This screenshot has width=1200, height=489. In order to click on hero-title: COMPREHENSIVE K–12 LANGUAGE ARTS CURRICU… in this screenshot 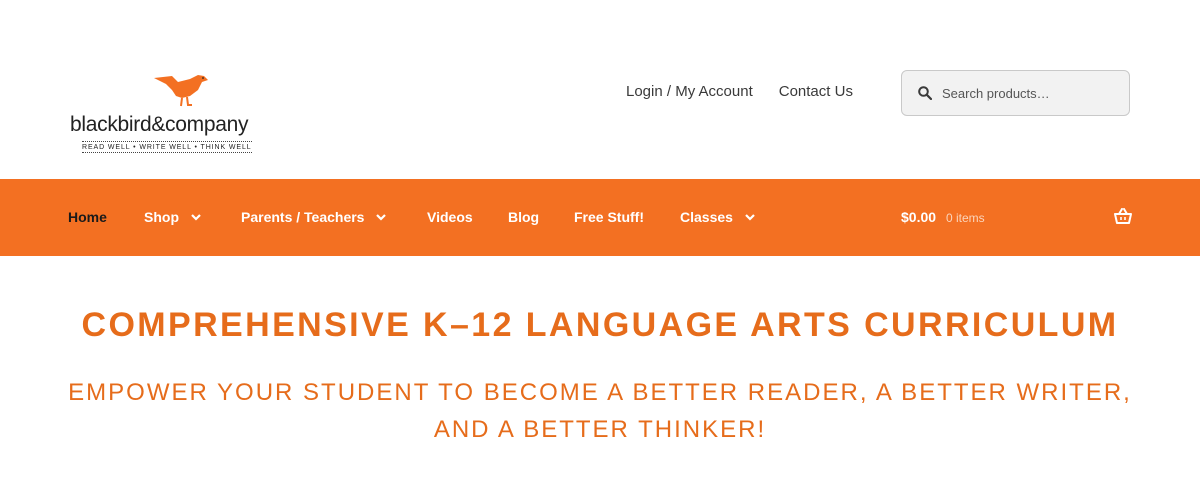, I will do `click(600, 325)`.